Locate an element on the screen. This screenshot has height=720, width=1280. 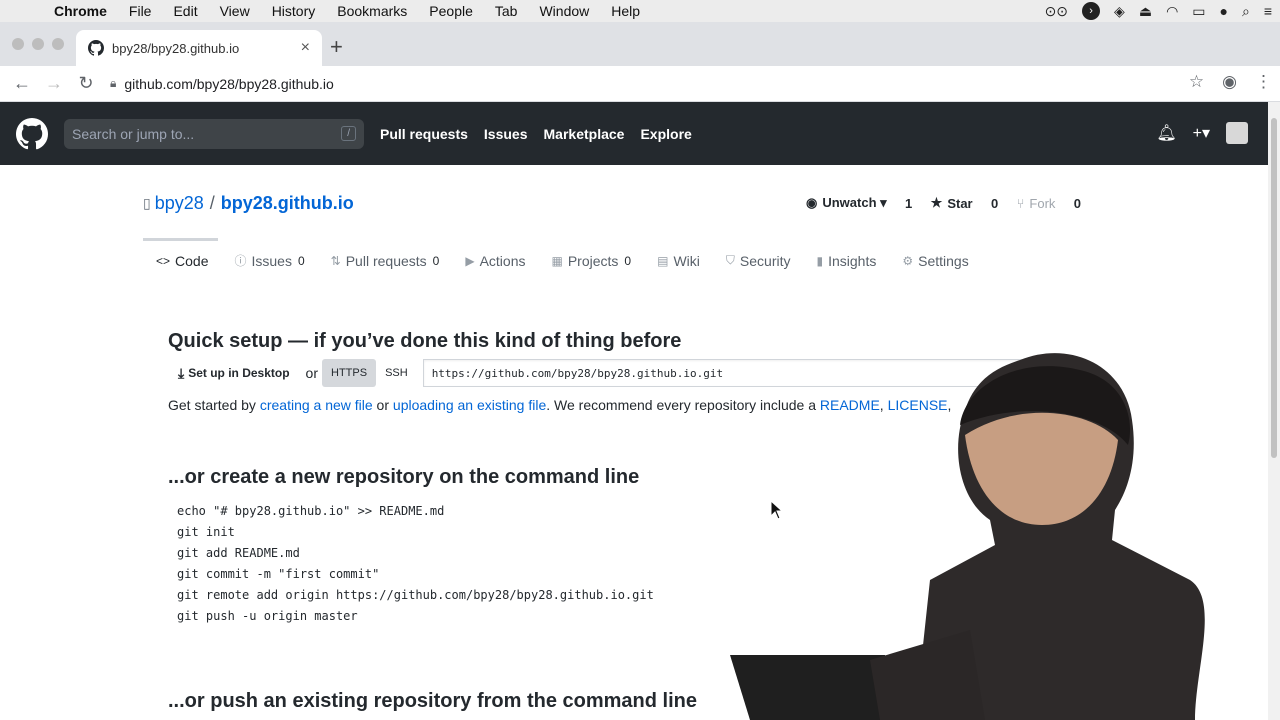
tab-actions: ▶ Actions is located at coordinates (495, 260).